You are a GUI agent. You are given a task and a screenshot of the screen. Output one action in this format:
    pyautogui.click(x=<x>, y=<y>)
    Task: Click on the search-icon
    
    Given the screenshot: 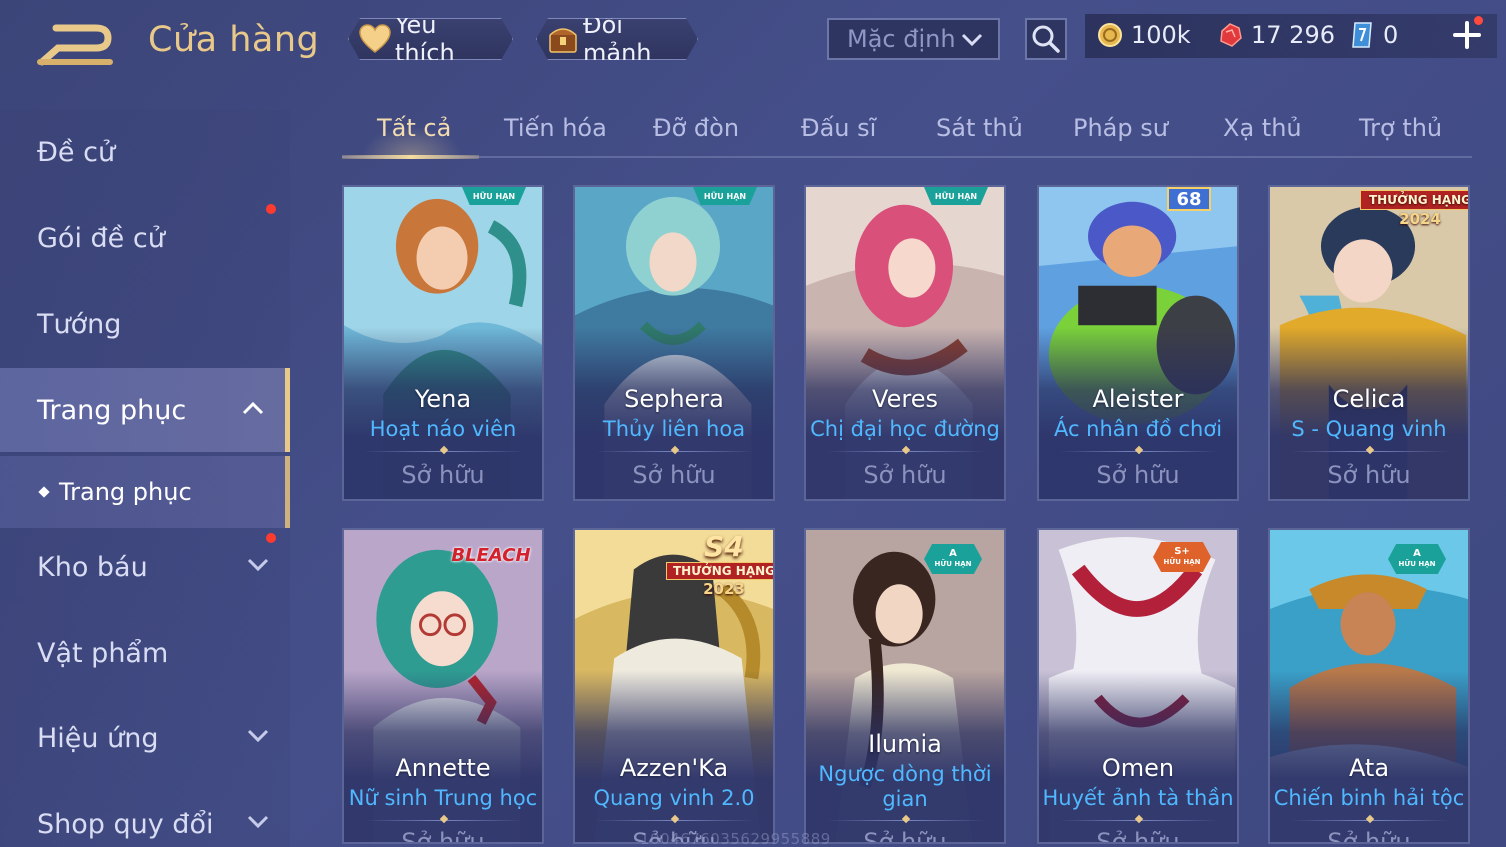 What is the action you would take?
    pyautogui.click(x=1046, y=39)
    